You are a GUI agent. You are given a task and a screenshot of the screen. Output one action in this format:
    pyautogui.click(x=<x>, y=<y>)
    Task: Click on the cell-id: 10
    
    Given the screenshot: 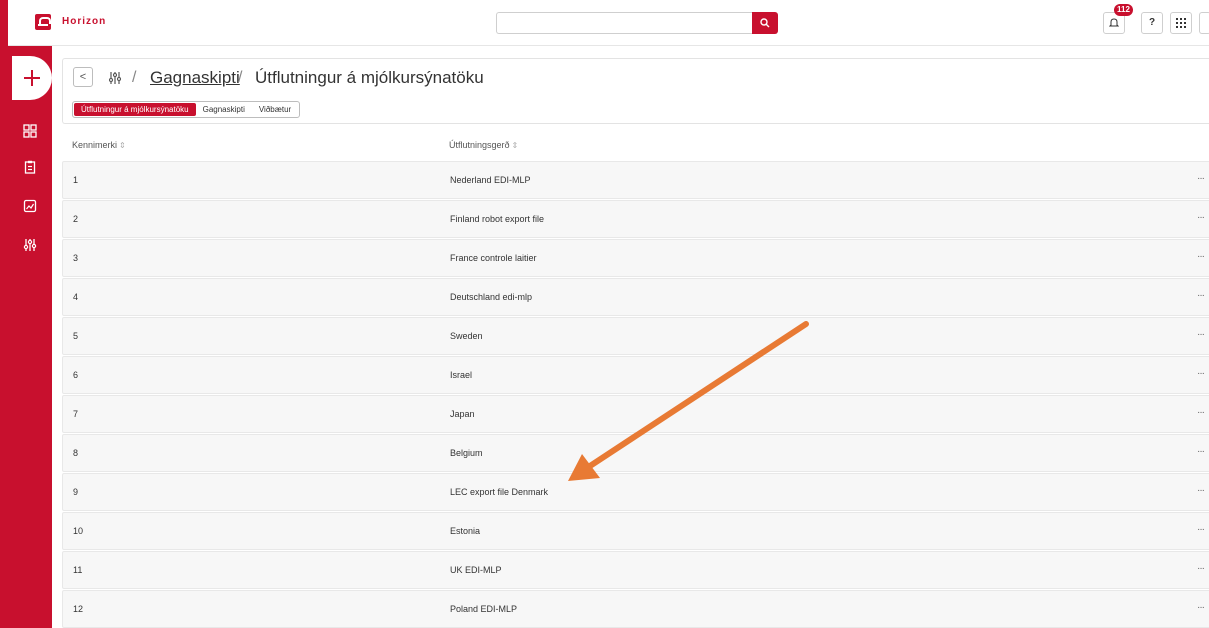 What is the action you would take?
    pyautogui.click(x=78, y=531)
    